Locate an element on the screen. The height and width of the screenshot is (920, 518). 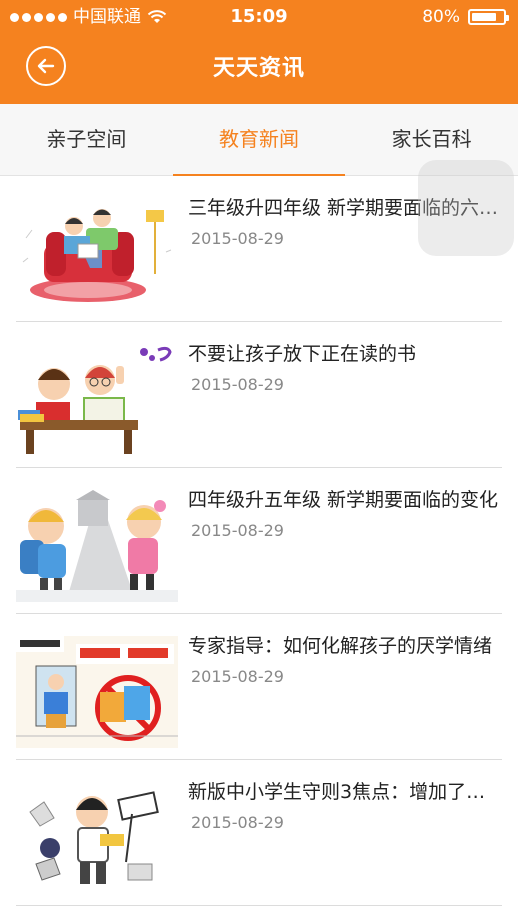
divider is located at coordinates (259, 905).